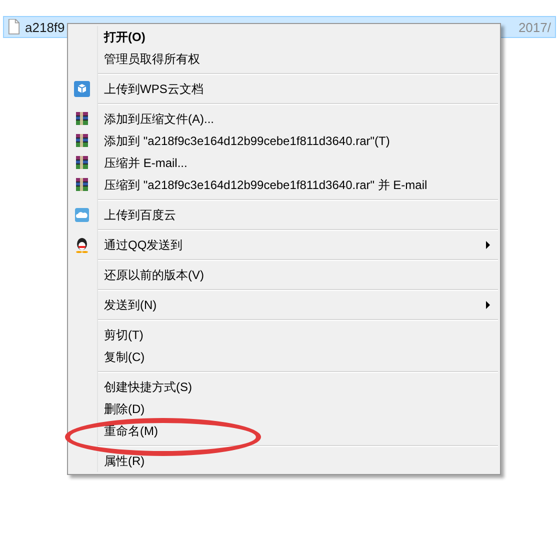  What do you see at coordinates (130, 305) in the screenshot?
I see `menu-item: 发送到(N)` at bounding box center [130, 305].